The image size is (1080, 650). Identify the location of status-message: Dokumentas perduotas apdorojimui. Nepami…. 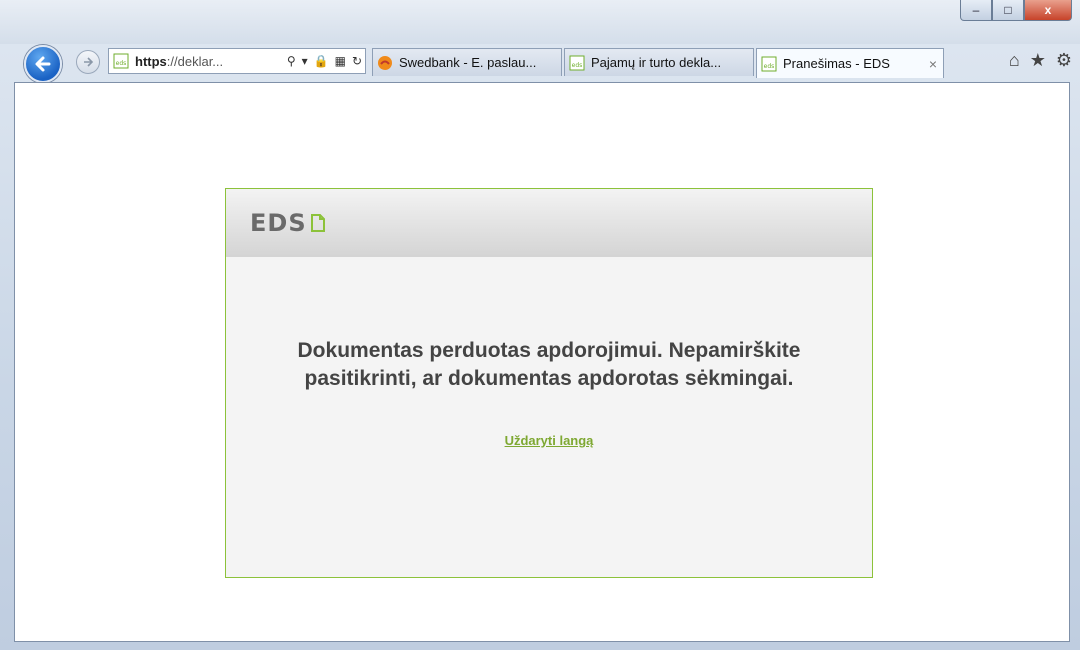
(549, 364).